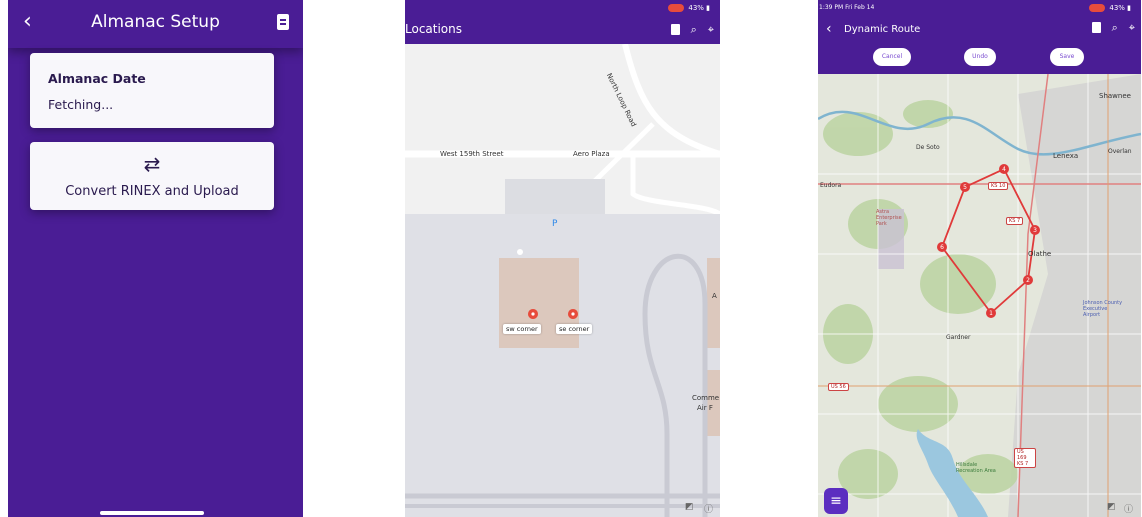 The height and width of the screenshot is (517, 1142). I want to click on page-title: Dynamic Route, so click(882, 29).